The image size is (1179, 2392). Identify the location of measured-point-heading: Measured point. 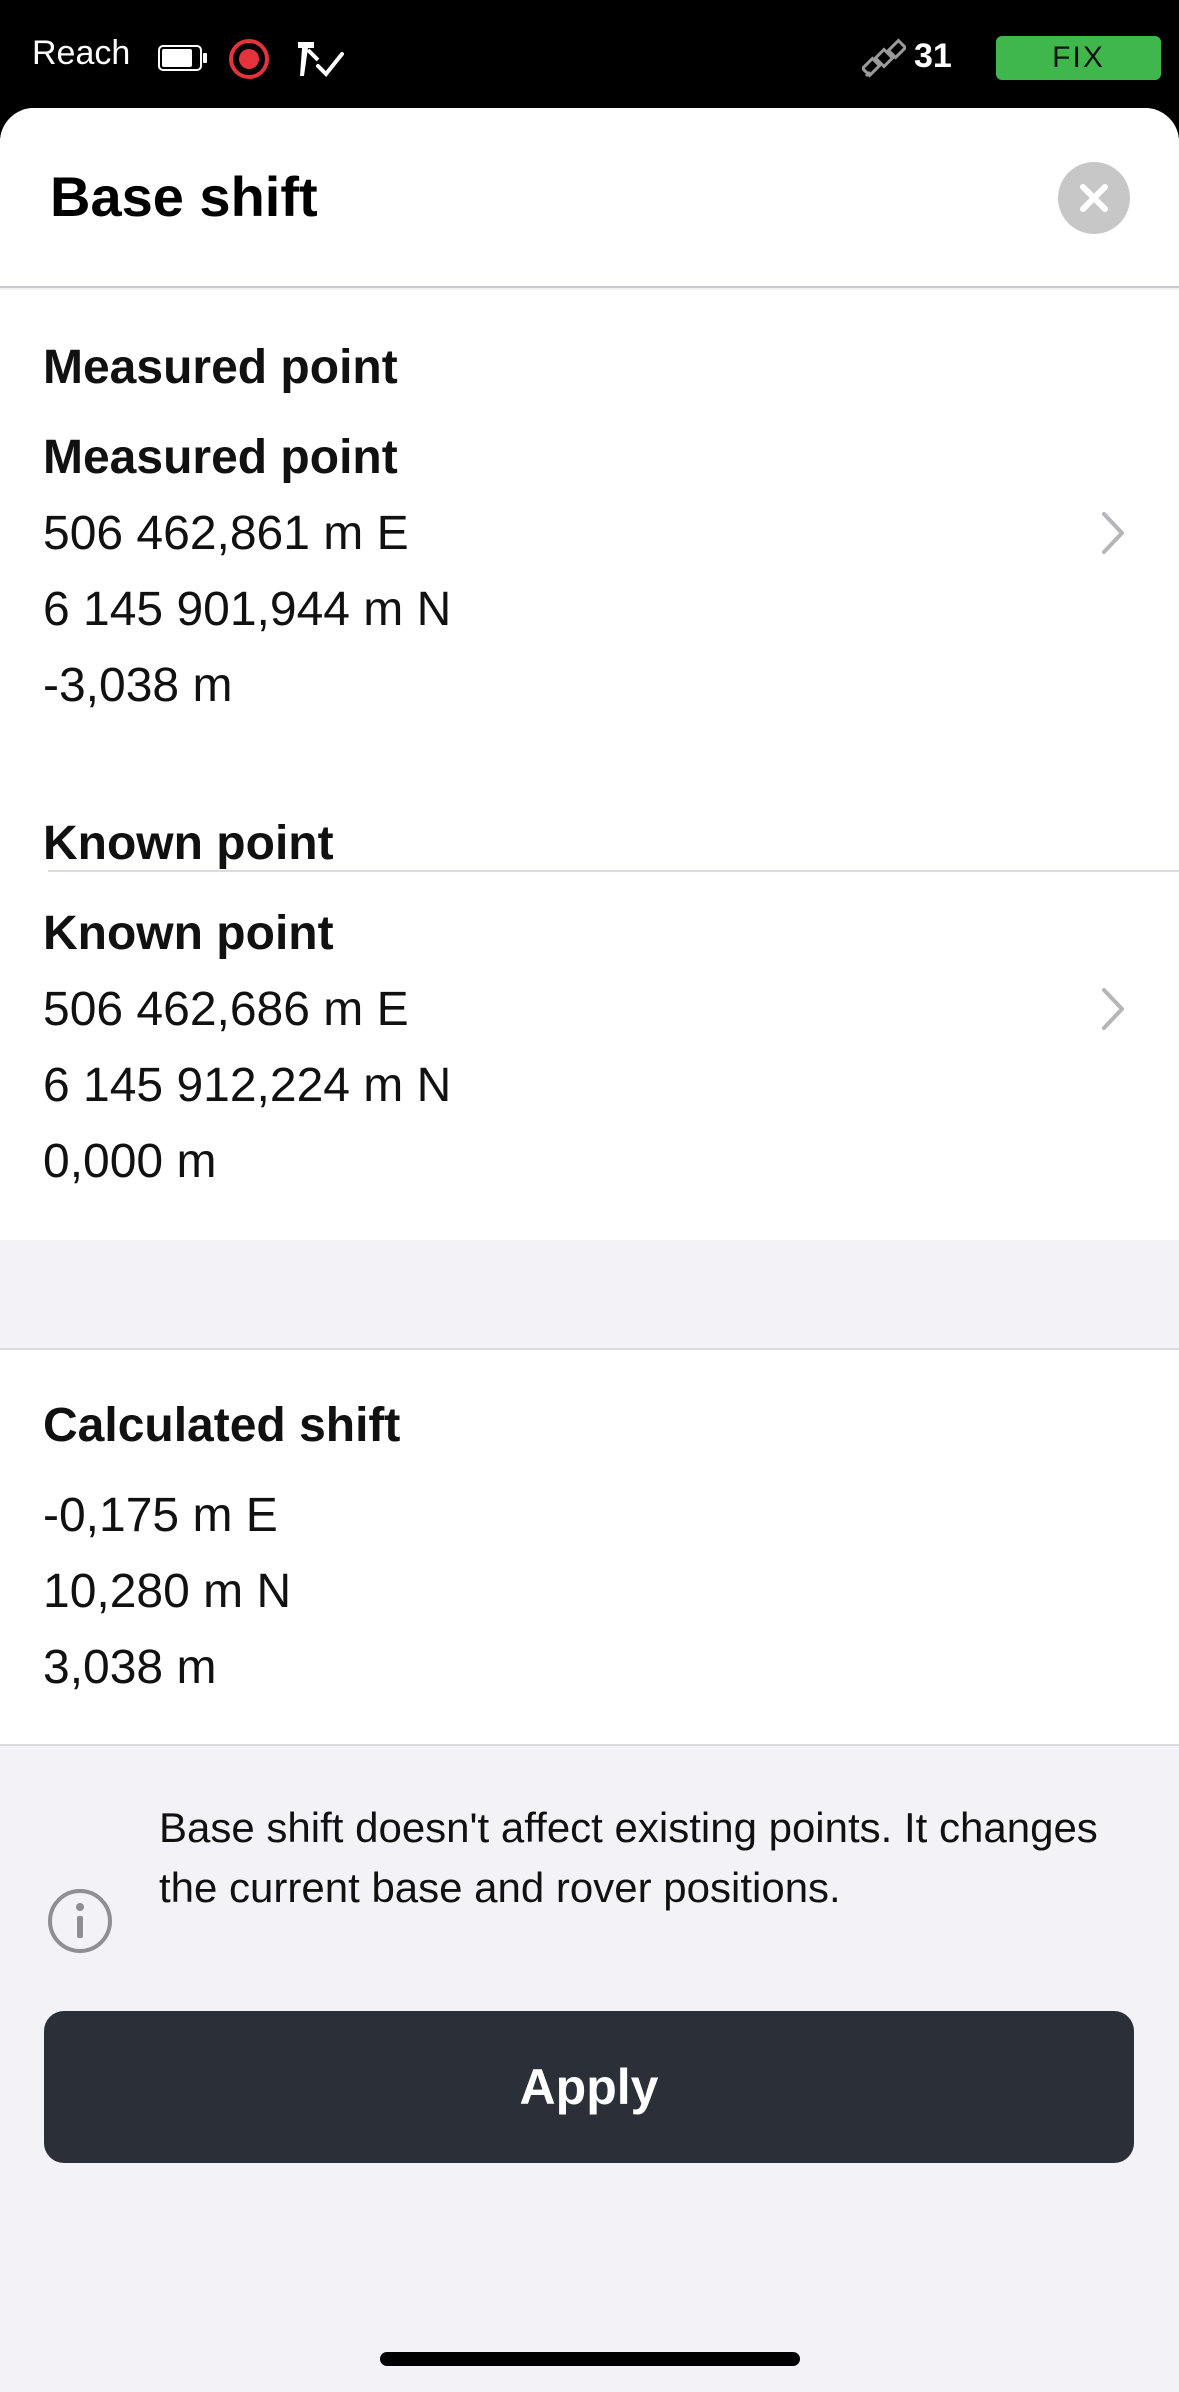
(220, 367).